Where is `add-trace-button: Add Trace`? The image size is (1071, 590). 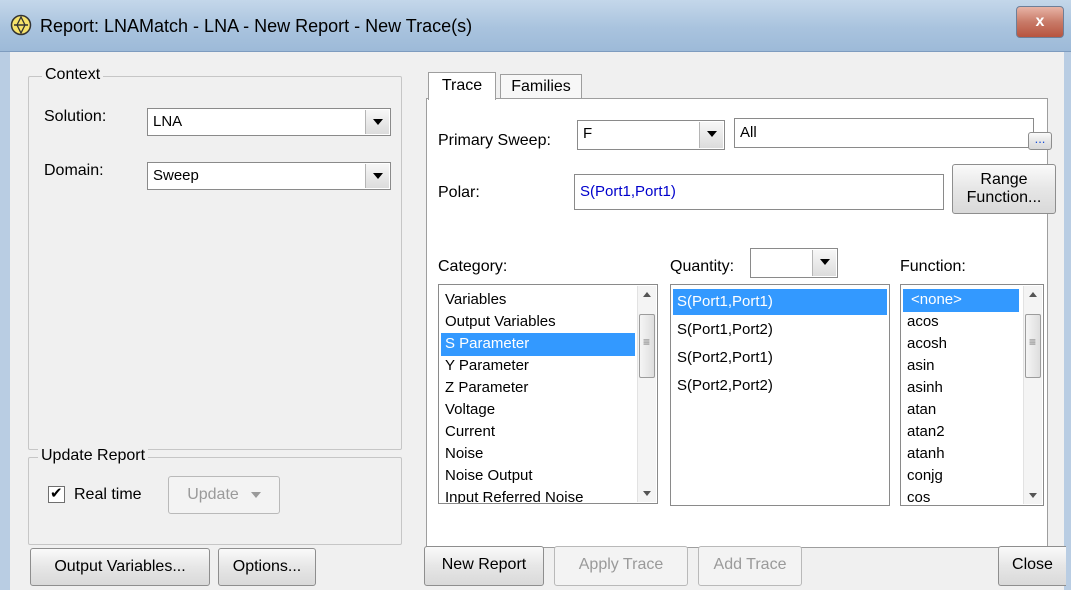 add-trace-button: Add Trace is located at coordinates (750, 566).